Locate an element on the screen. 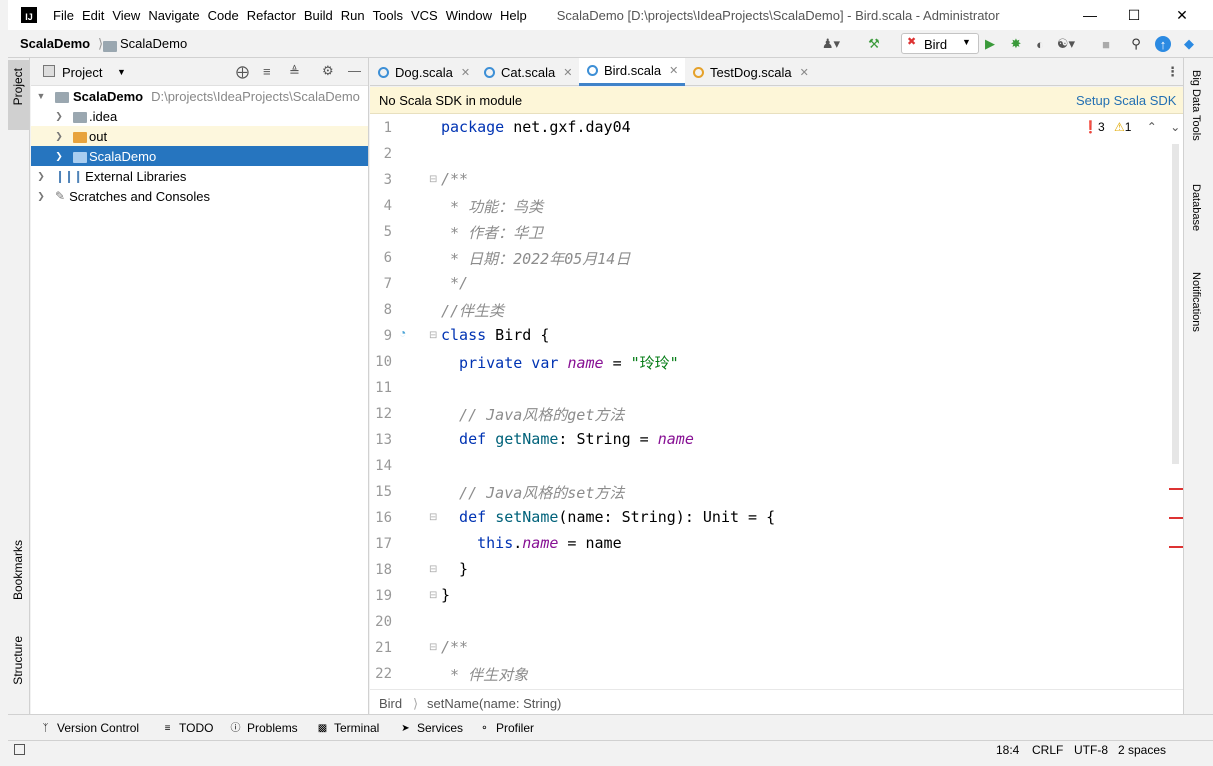 The image size is (1213, 766). maximize-button: ☐ is located at coordinates (1134, 15).